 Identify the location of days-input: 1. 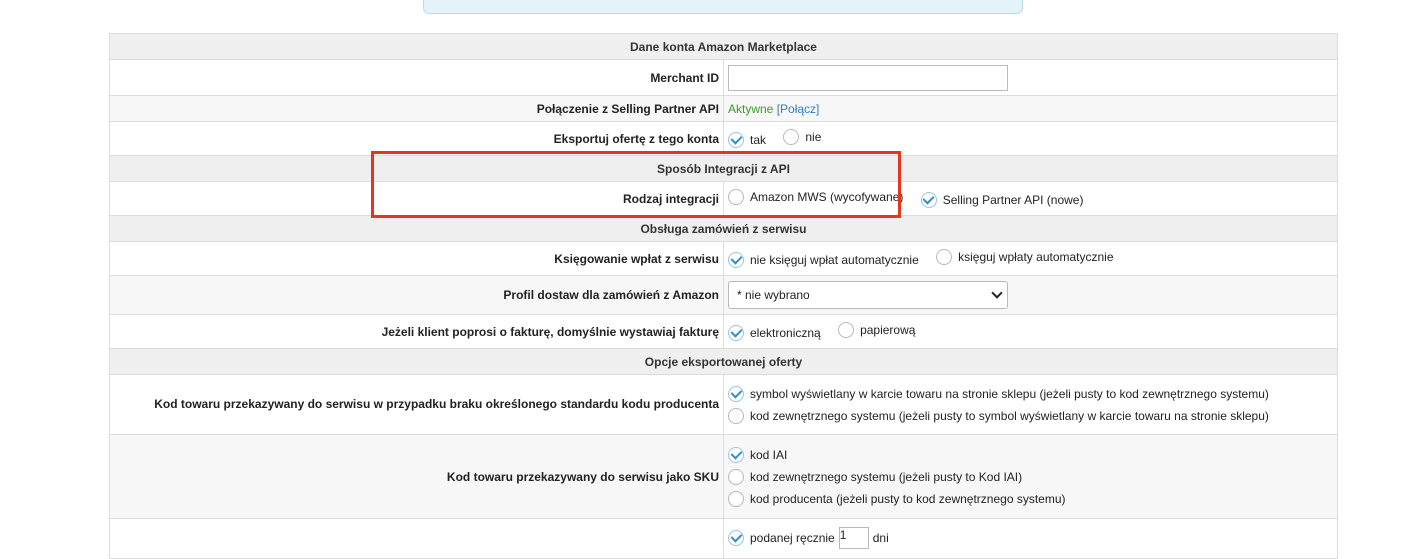
(853, 538).